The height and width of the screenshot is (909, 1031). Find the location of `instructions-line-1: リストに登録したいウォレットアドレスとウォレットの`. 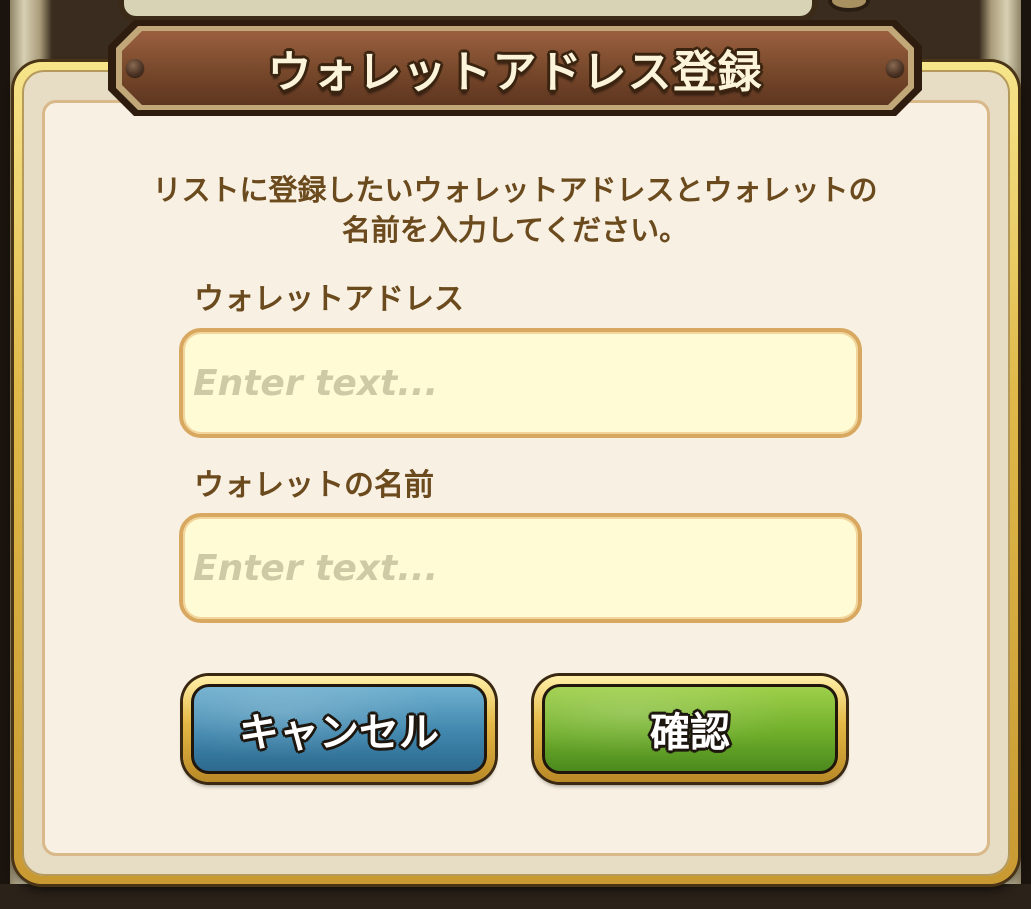

instructions-line-1: リストに登録したいウォレットアドレスとウォレットの is located at coordinates (515, 190).